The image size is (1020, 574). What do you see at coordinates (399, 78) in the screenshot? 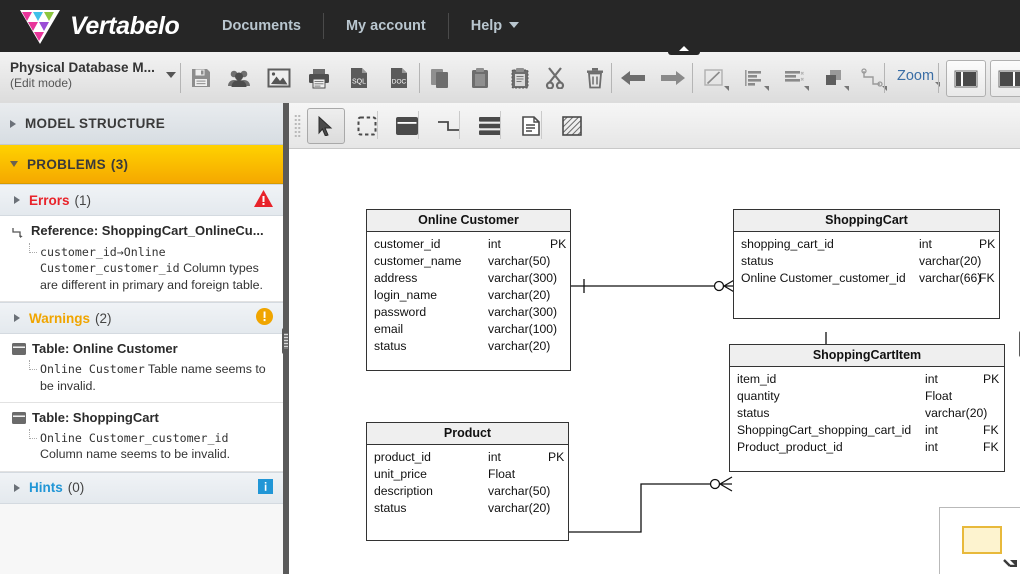
I see `generate-doc-button: DOC` at bounding box center [399, 78].